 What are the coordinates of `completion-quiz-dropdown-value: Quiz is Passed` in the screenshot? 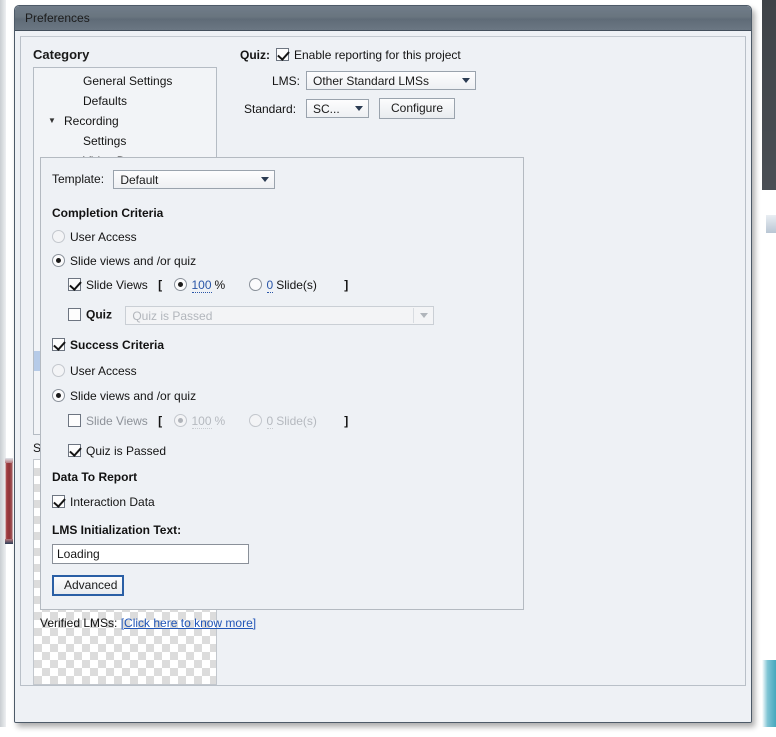 It's located at (172, 316).